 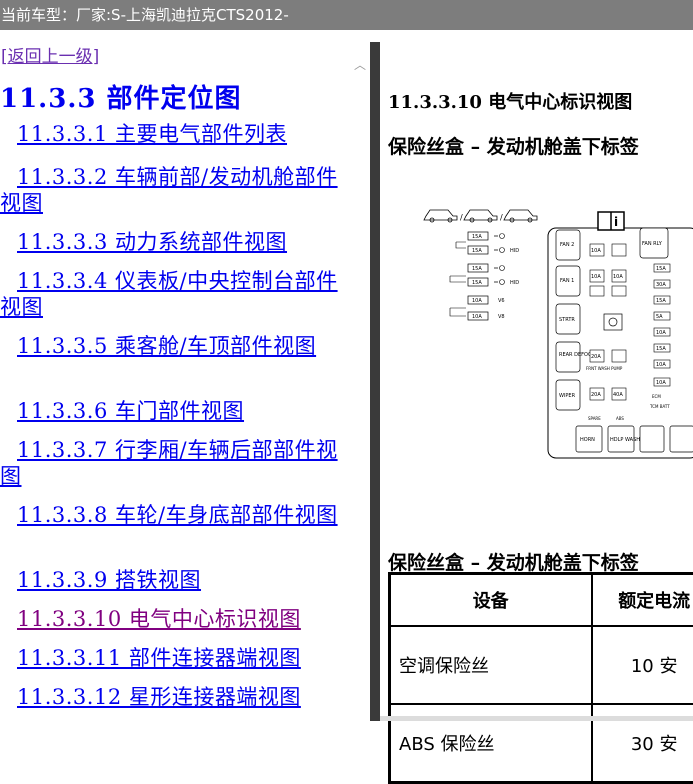 I want to click on nav-link-7: 11.3.3.7 行李厢/车辆后部部件视图, so click(x=172, y=463).